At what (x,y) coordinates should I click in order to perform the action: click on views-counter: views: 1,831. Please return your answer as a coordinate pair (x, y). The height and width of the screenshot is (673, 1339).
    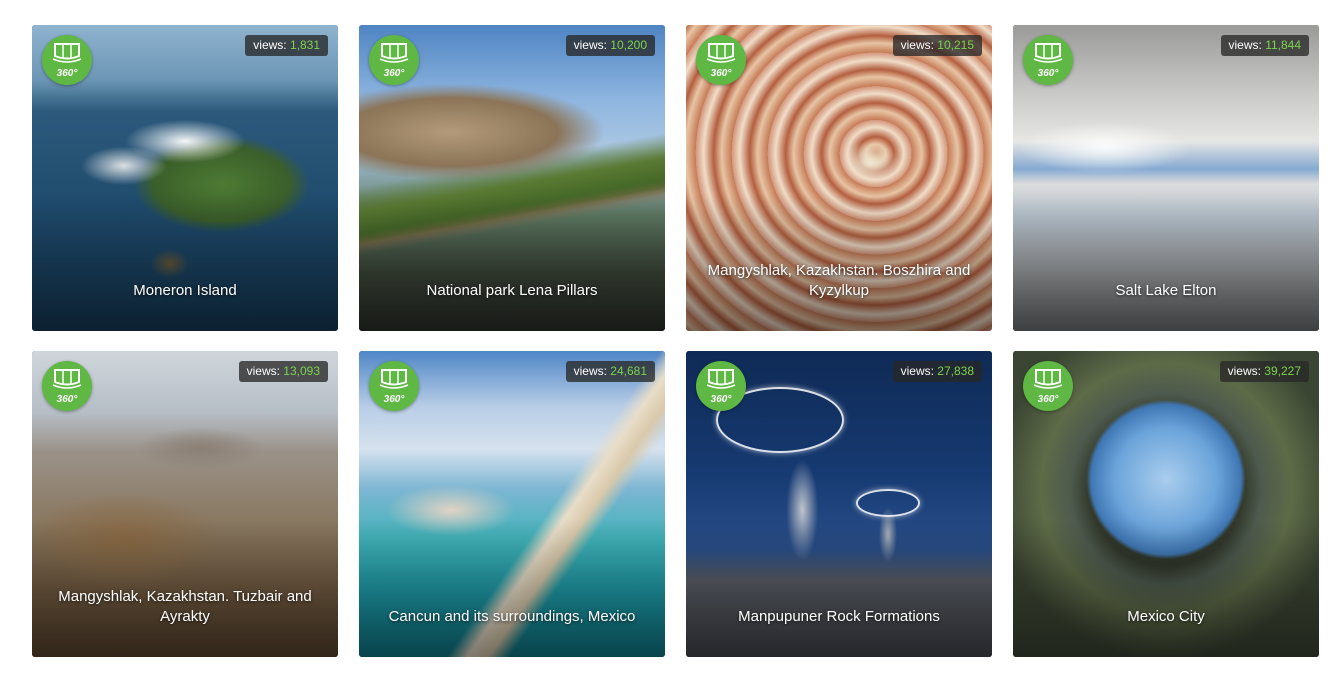
    Looking at the image, I should click on (286, 45).